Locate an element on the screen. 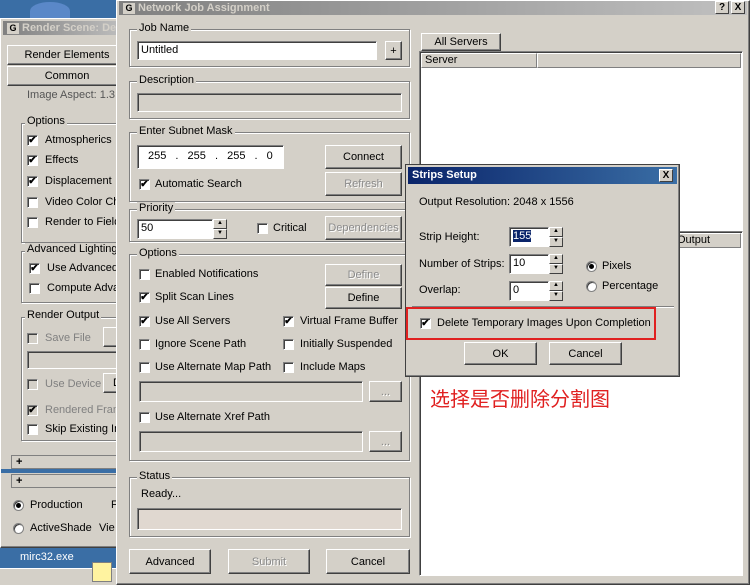  use-alternate-xref-path-checkbox is located at coordinates (144, 417).